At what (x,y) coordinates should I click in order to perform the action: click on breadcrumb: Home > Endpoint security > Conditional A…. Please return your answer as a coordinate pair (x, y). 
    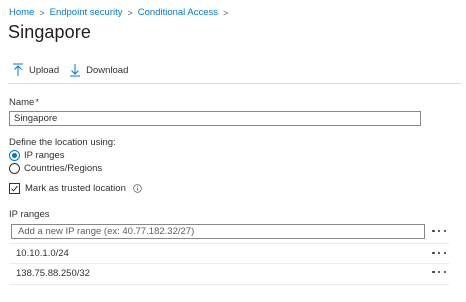
    Looking at the image, I should click on (121, 12).